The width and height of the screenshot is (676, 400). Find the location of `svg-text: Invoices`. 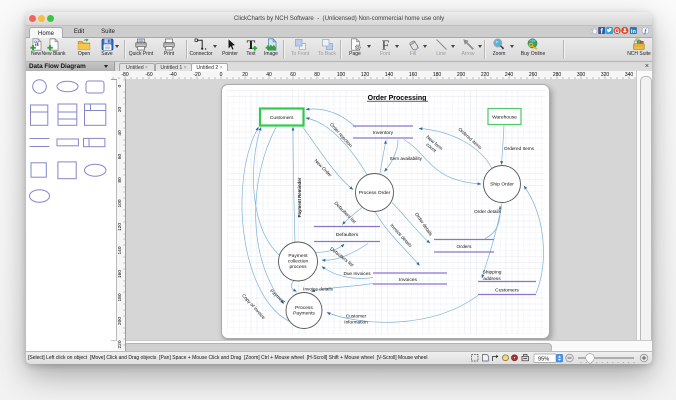

svg-text: Invoices is located at coordinates (408, 280).